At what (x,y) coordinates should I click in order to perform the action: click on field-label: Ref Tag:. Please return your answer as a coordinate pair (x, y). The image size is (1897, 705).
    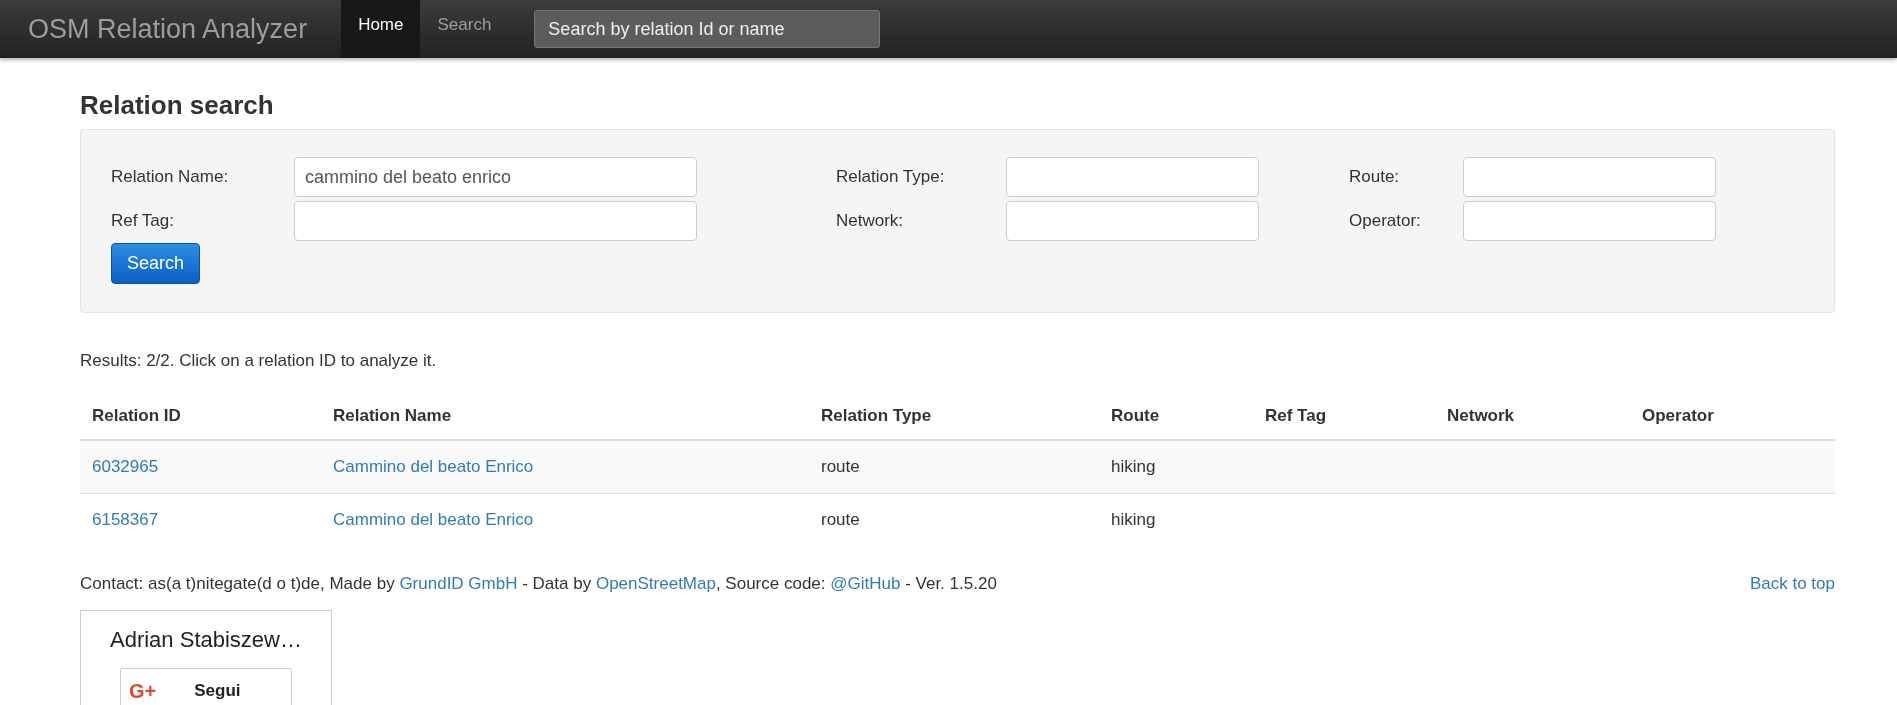
    Looking at the image, I should click on (143, 221).